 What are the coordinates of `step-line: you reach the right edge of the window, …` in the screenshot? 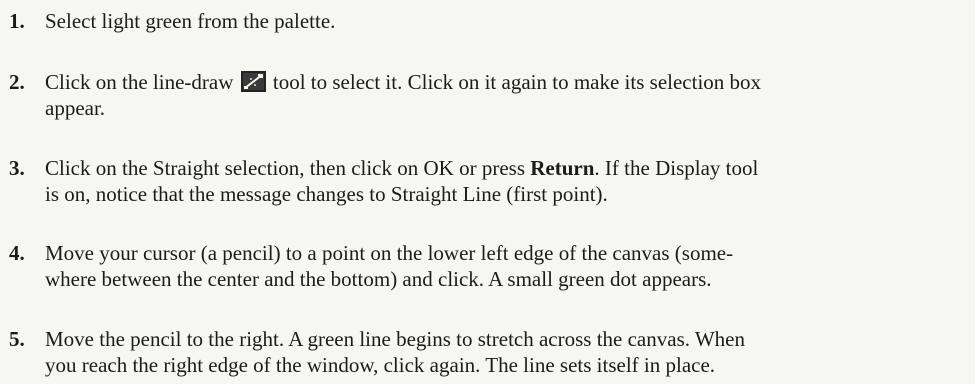 It's located at (380, 365).